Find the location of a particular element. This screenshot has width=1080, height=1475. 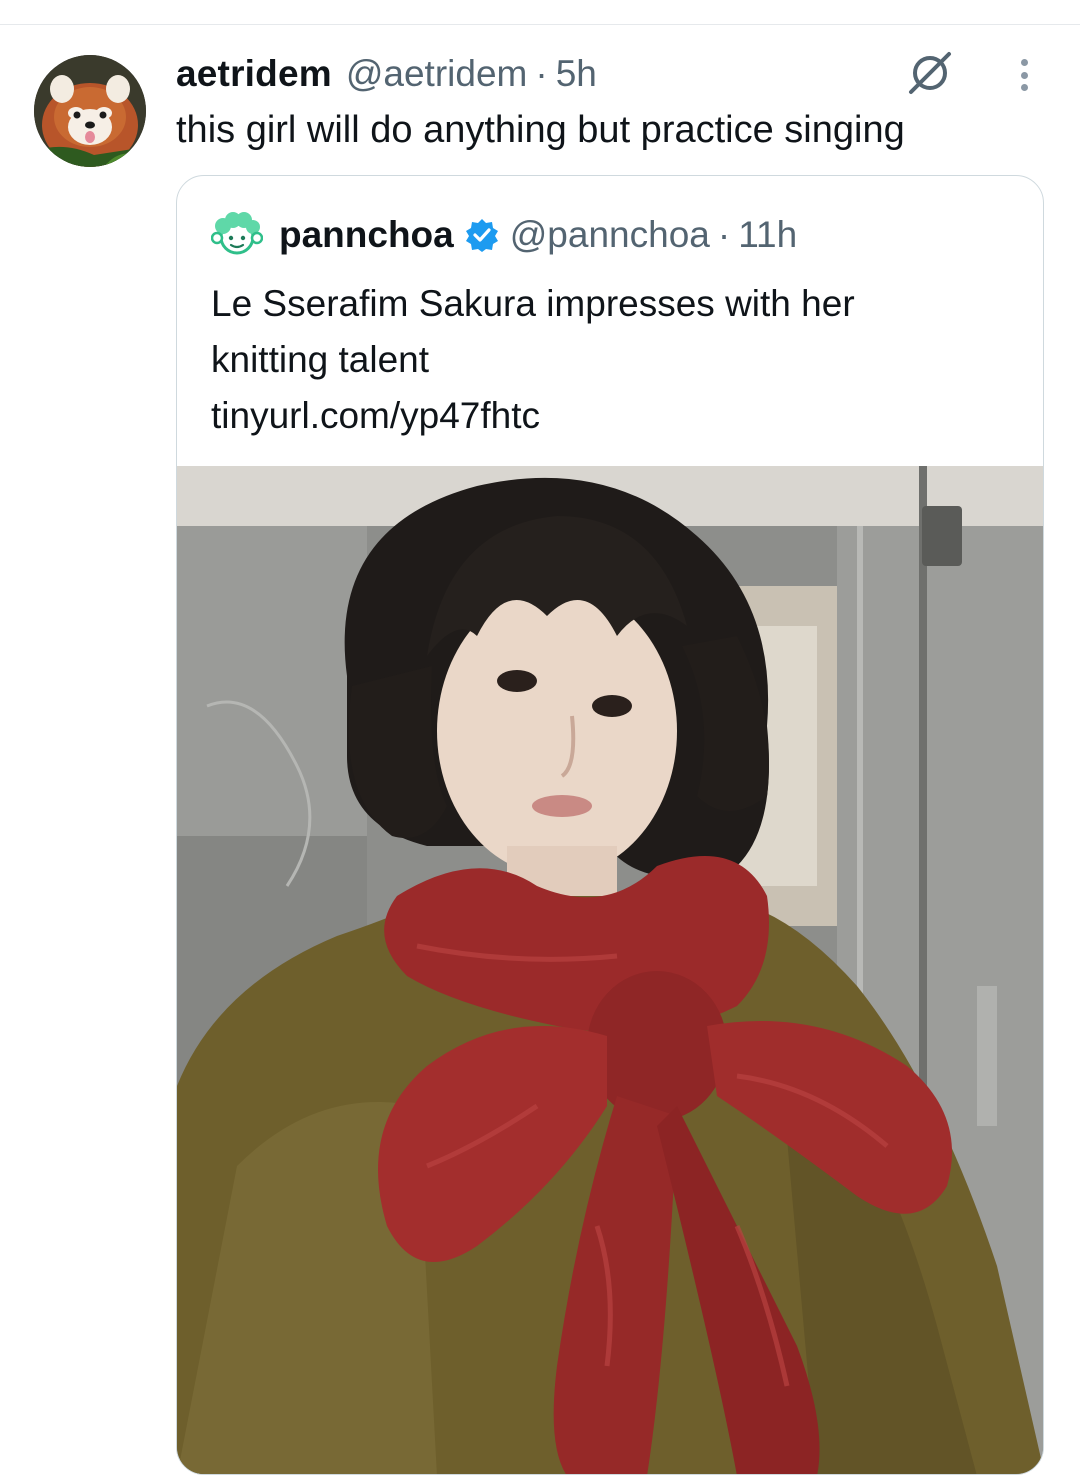

more-options-icon is located at coordinates (1024, 75).